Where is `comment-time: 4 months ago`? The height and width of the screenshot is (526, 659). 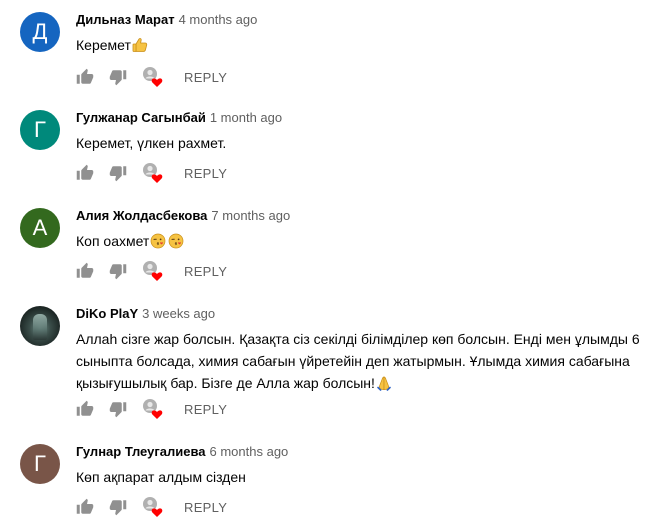
comment-time: 4 months ago is located at coordinates (218, 19).